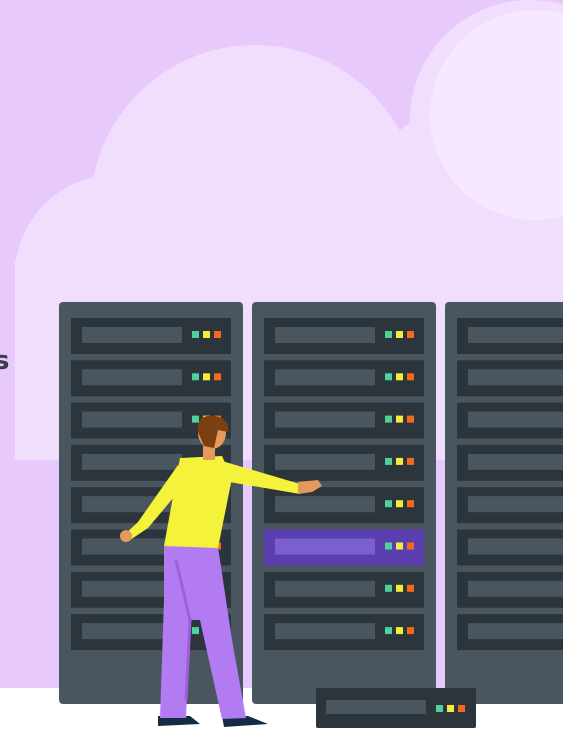  Describe the element at coordinates (5, 361) in the screenshot. I see `cropped-text-fragment: s` at that location.